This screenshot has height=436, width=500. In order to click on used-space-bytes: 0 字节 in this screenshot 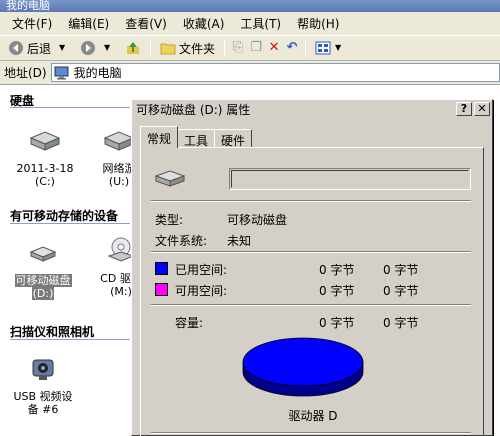, I will do `click(337, 270)`.